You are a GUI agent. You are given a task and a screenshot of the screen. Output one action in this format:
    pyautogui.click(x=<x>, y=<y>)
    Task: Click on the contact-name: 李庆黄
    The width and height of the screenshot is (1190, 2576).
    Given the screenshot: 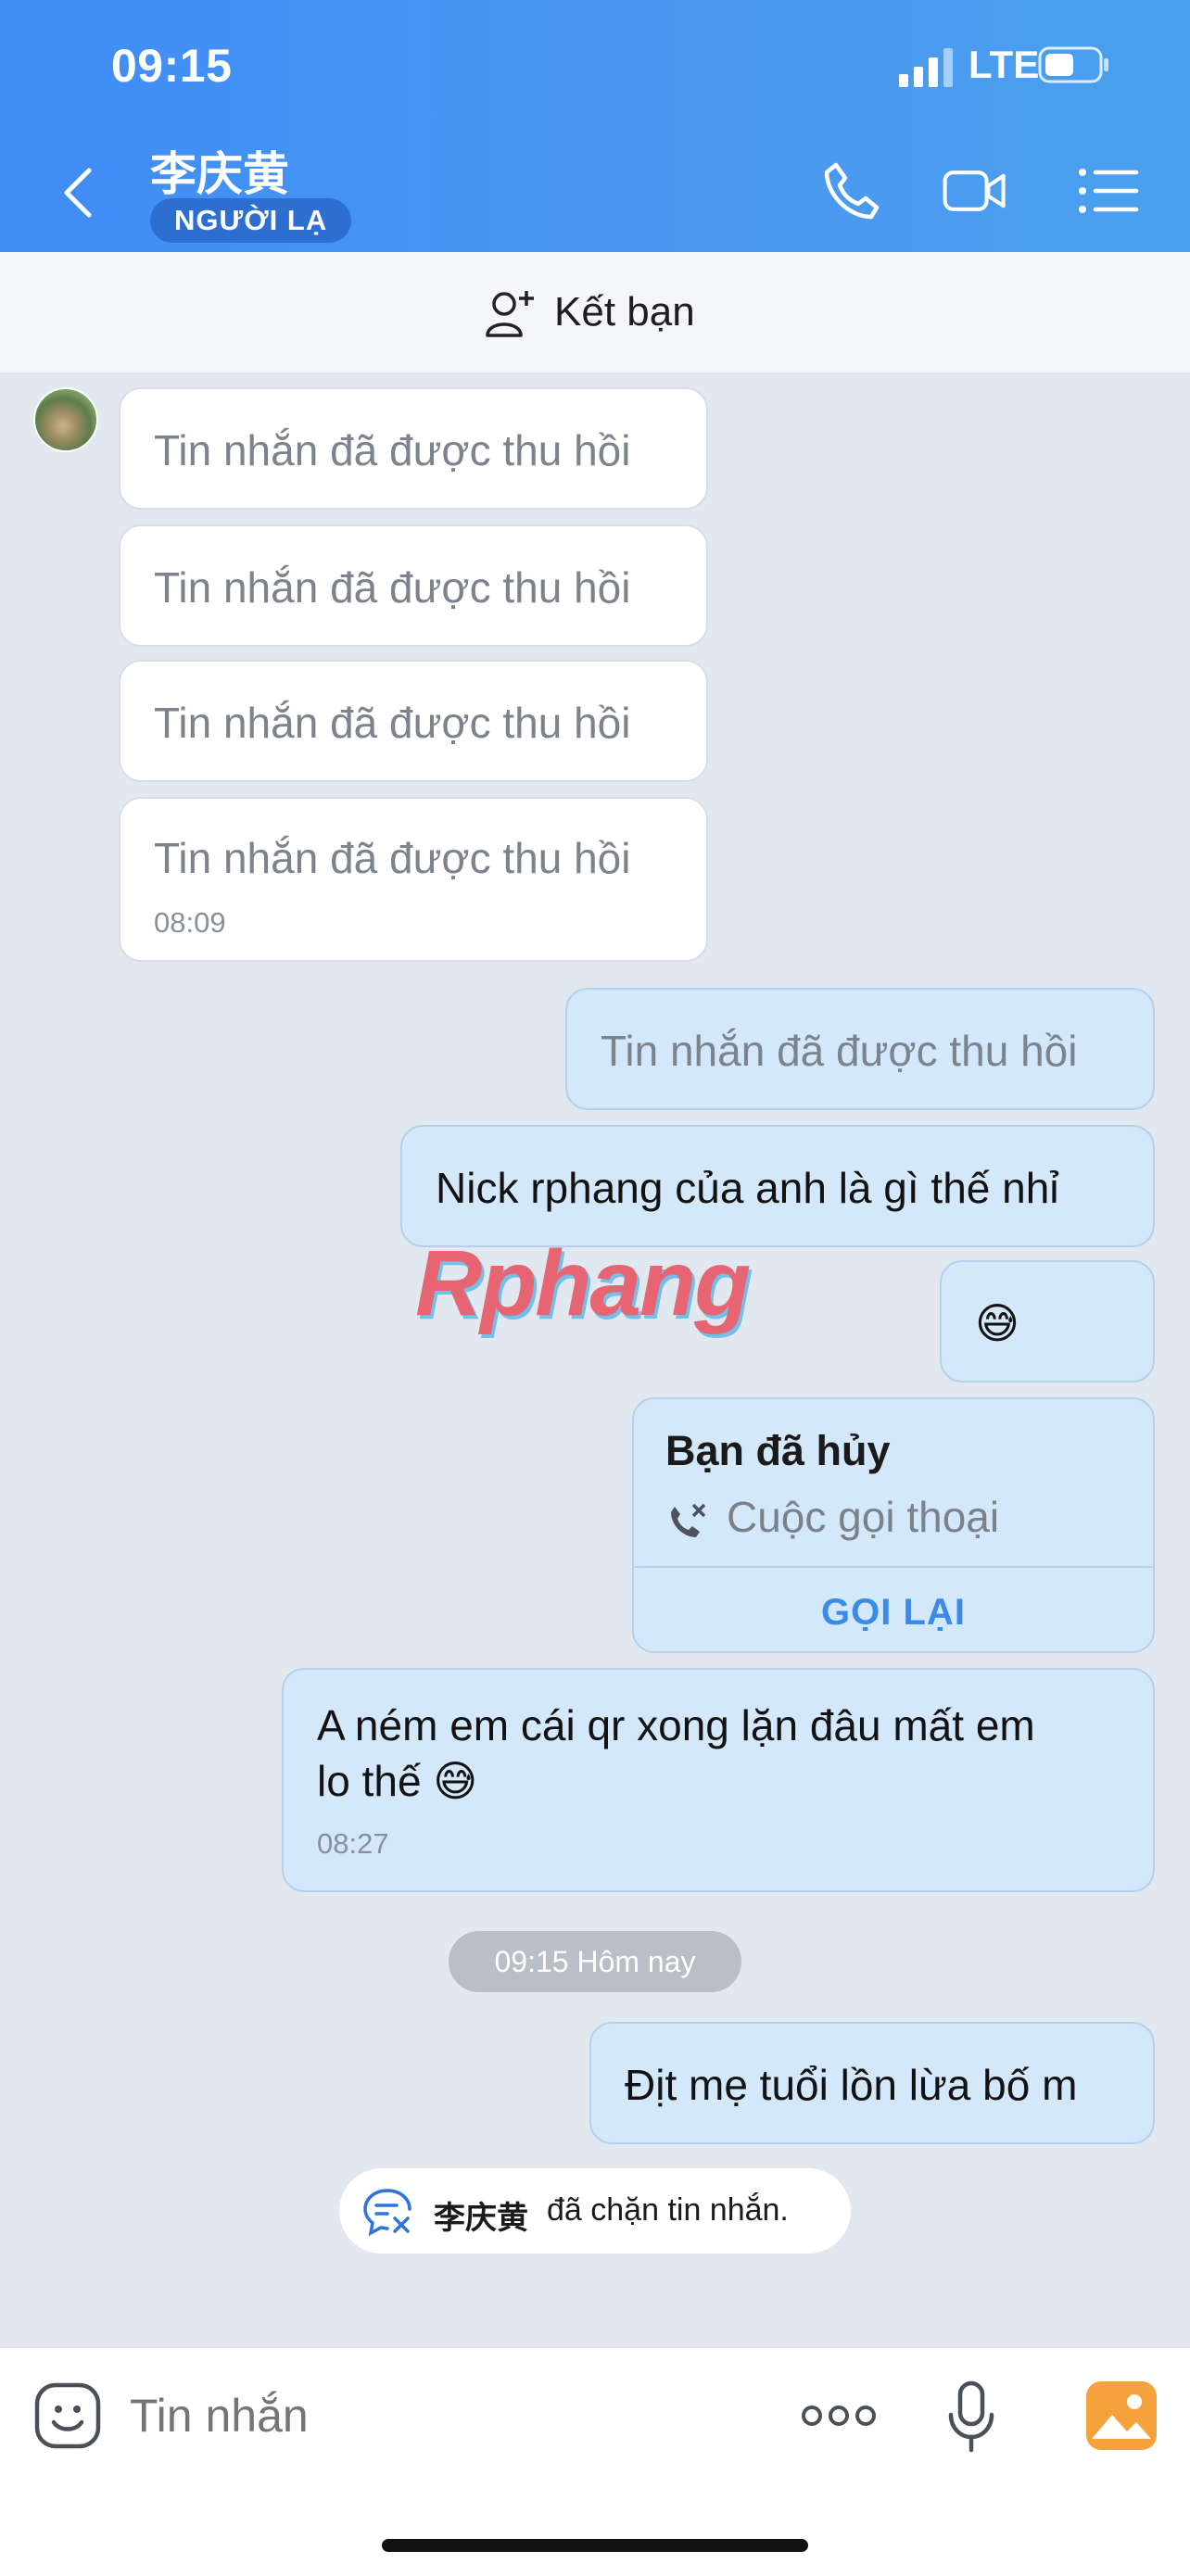 What is the action you would take?
    pyautogui.click(x=219, y=170)
    